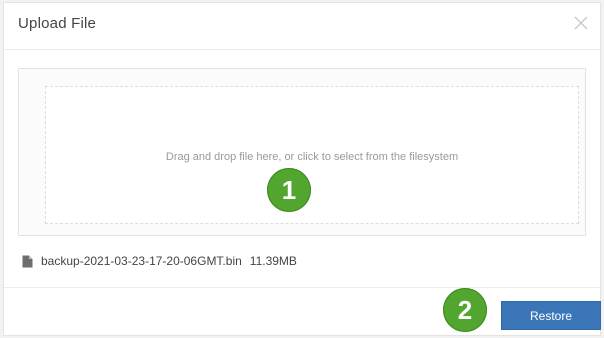 This screenshot has height=338, width=604. Describe the element at coordinates (551, 315) in the screenshot. I see `restore-button: Restore` at that location.